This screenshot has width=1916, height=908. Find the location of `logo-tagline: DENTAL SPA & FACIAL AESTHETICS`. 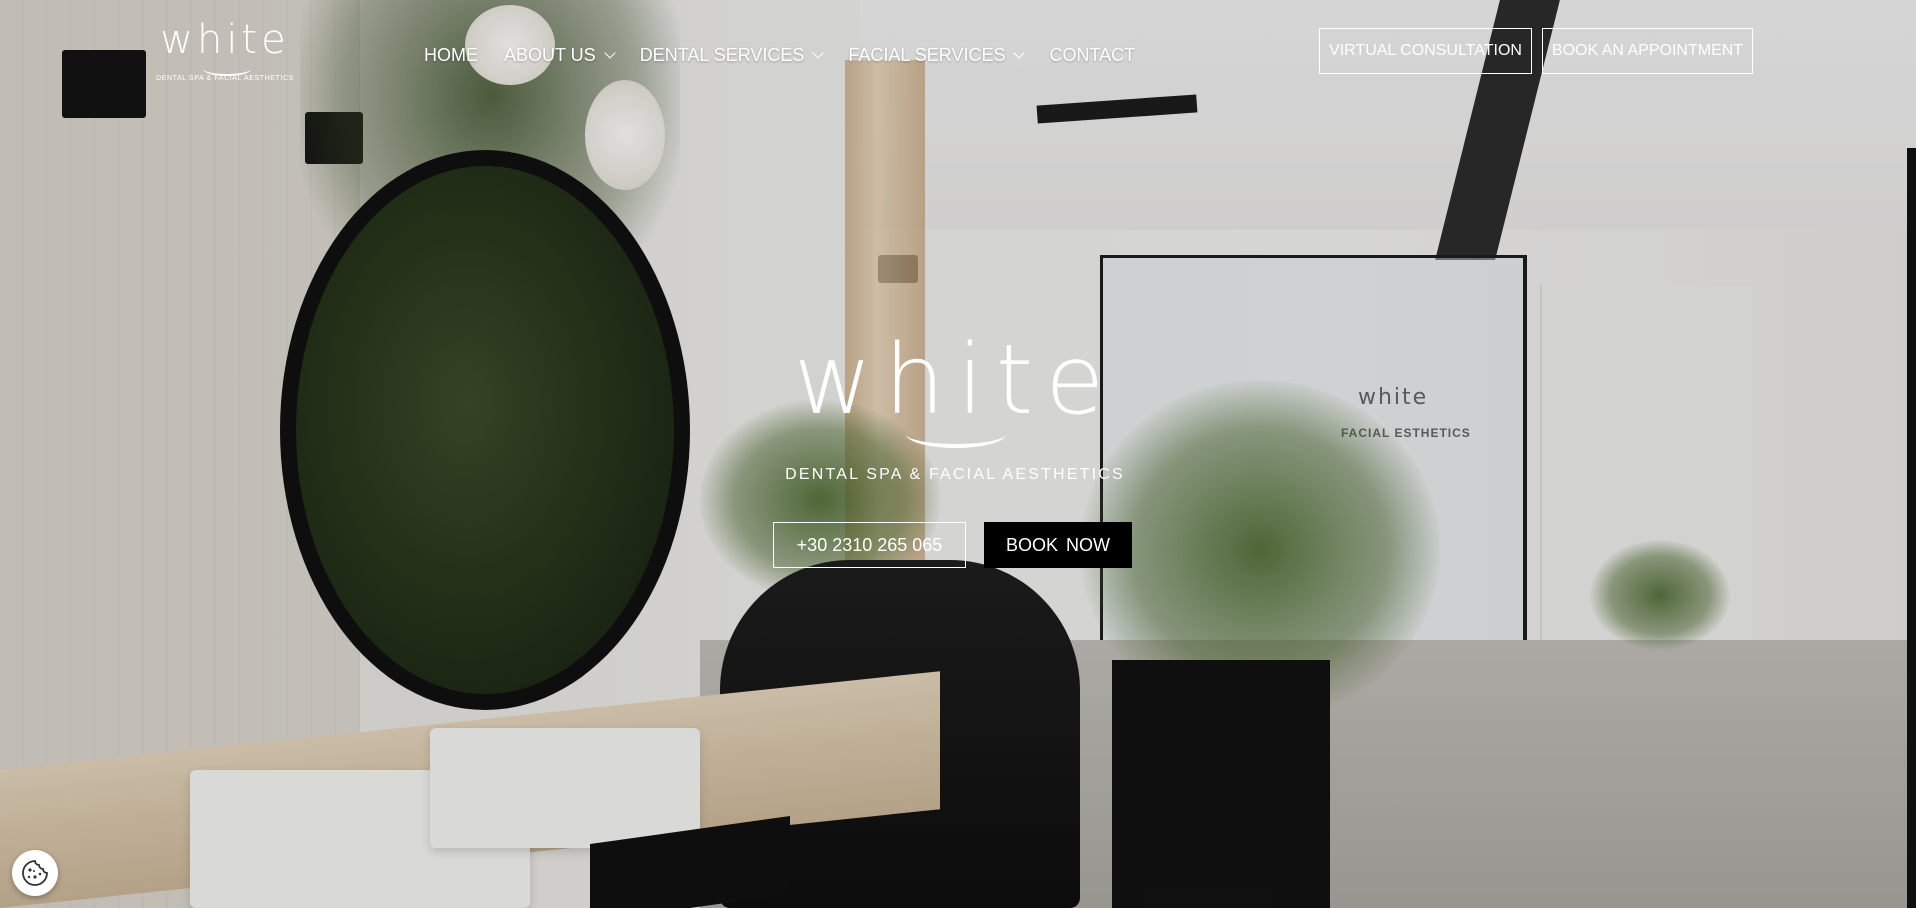

logo-tagline: DENTAL SPA & FACIAL AESTHETICS is located at coordinates (225, 78).